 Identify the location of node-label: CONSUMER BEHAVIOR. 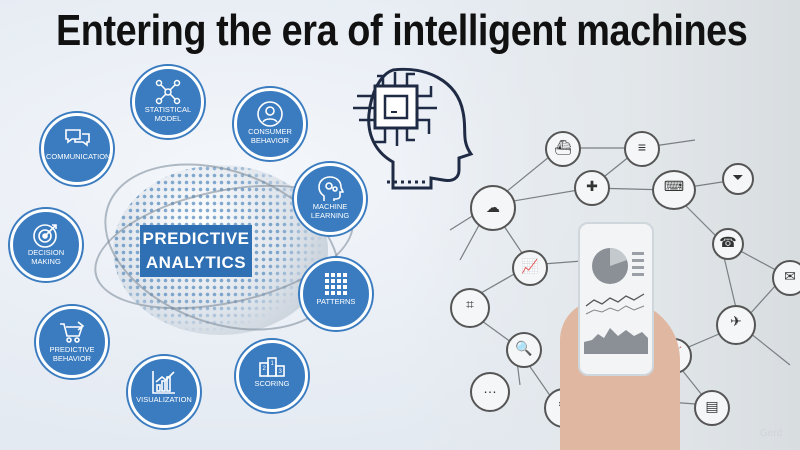
(270, 136).